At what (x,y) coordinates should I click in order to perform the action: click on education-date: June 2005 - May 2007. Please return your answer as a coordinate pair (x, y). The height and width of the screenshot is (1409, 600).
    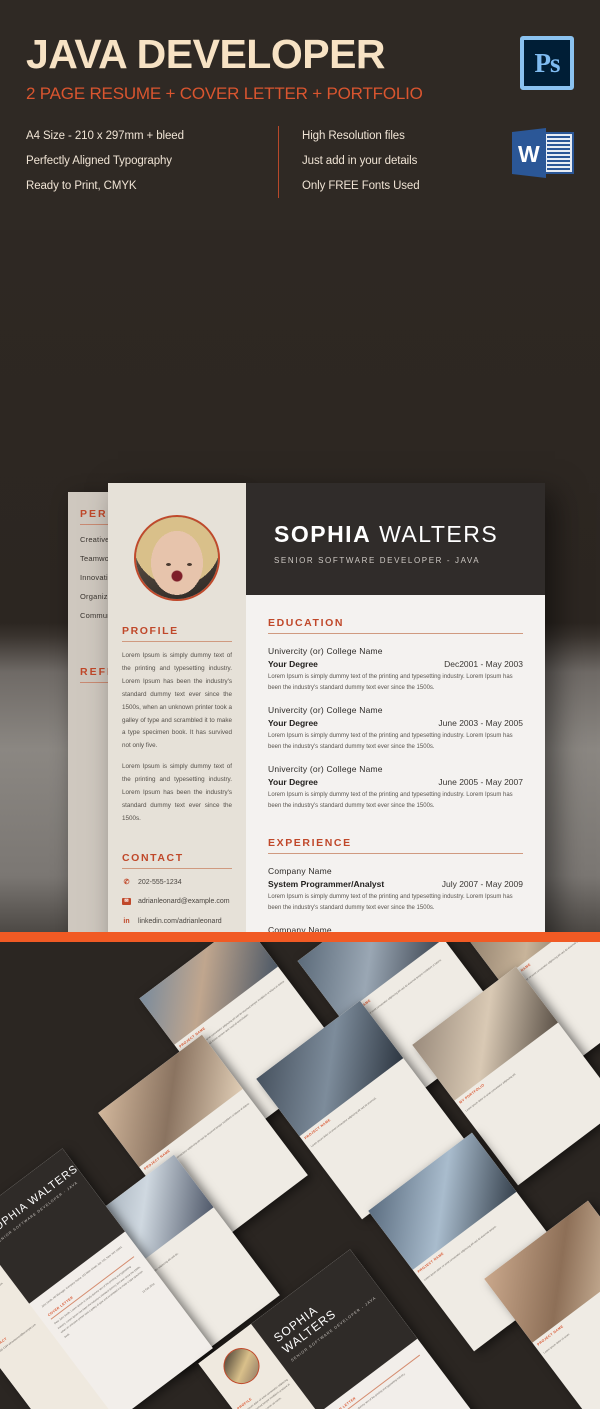
    Looking at the image, I should click on (480, 782).